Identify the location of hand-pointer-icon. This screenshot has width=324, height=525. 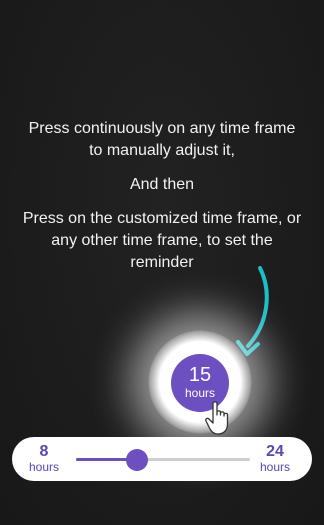
(217, 418).